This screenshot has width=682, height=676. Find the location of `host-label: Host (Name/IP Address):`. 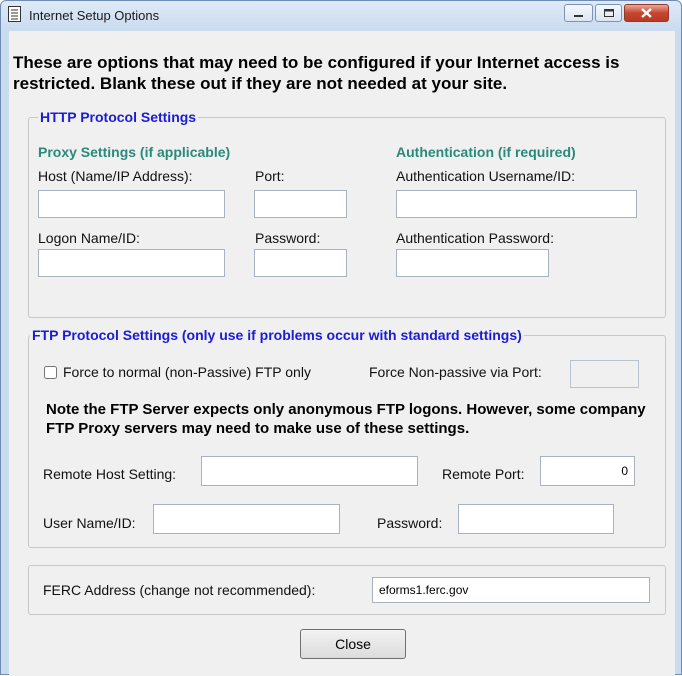

host-label: Host (Name/IP Address): is located at coordinates (115, 176).